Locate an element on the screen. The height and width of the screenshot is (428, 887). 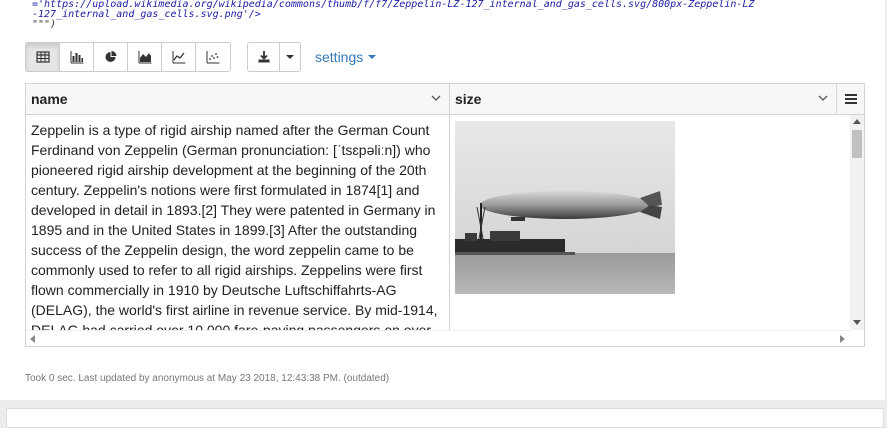
code-line-2: -127_internal_and_gas_cells.svg.png'/> is located at coordinates (146, 14).